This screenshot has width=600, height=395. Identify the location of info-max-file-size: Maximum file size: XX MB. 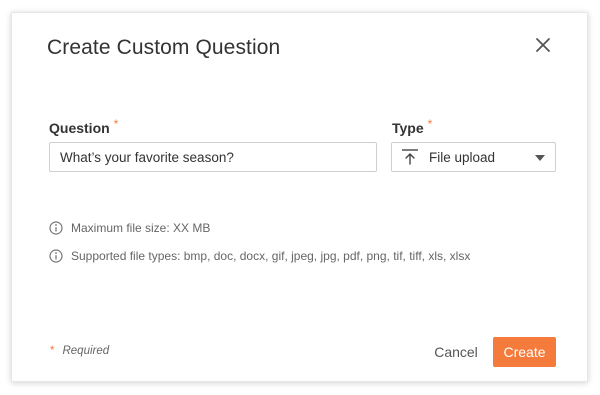
(129, 228).